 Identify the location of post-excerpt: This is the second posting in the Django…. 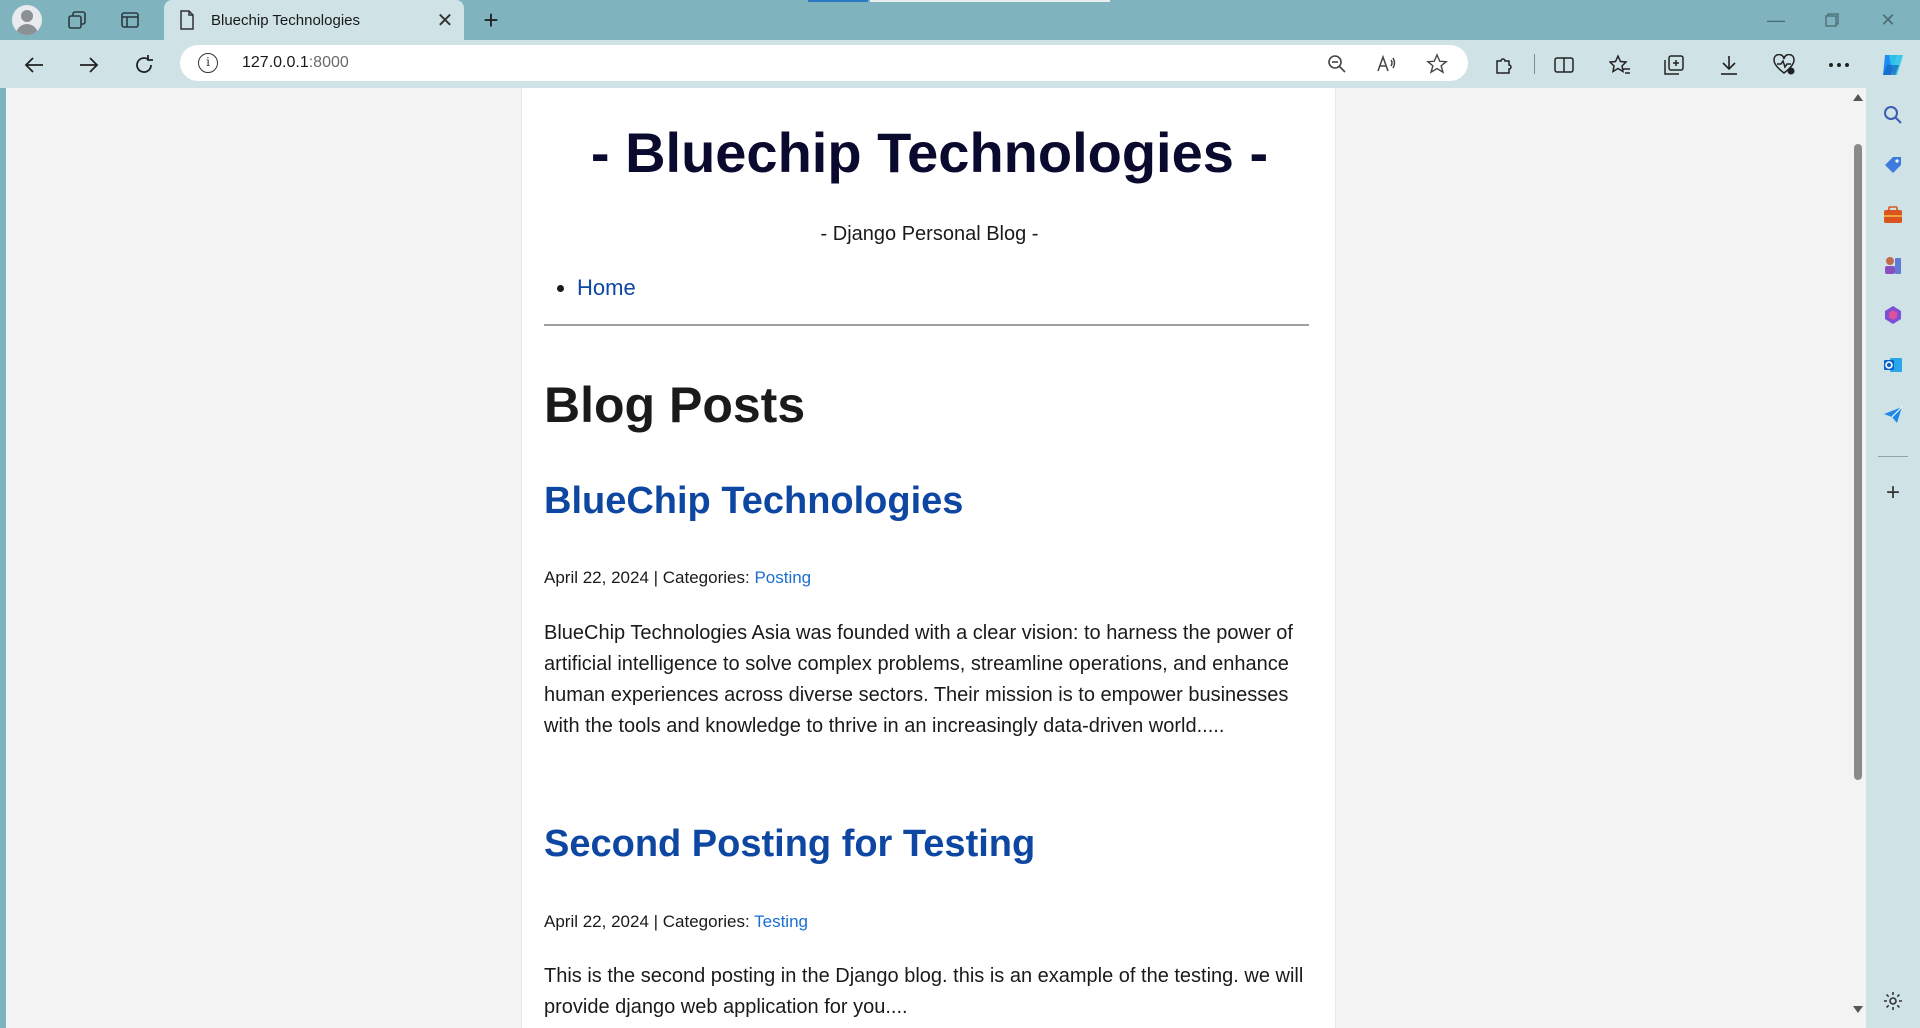
(924, 991).